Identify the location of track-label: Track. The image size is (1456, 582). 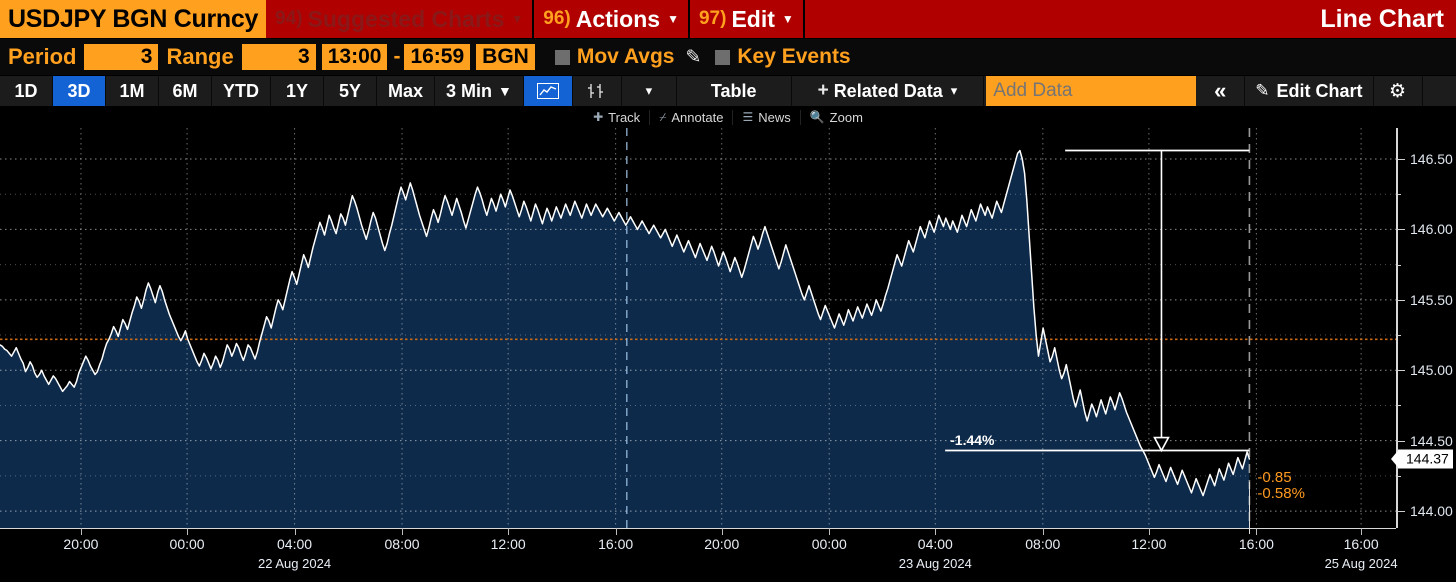
(624, 117).